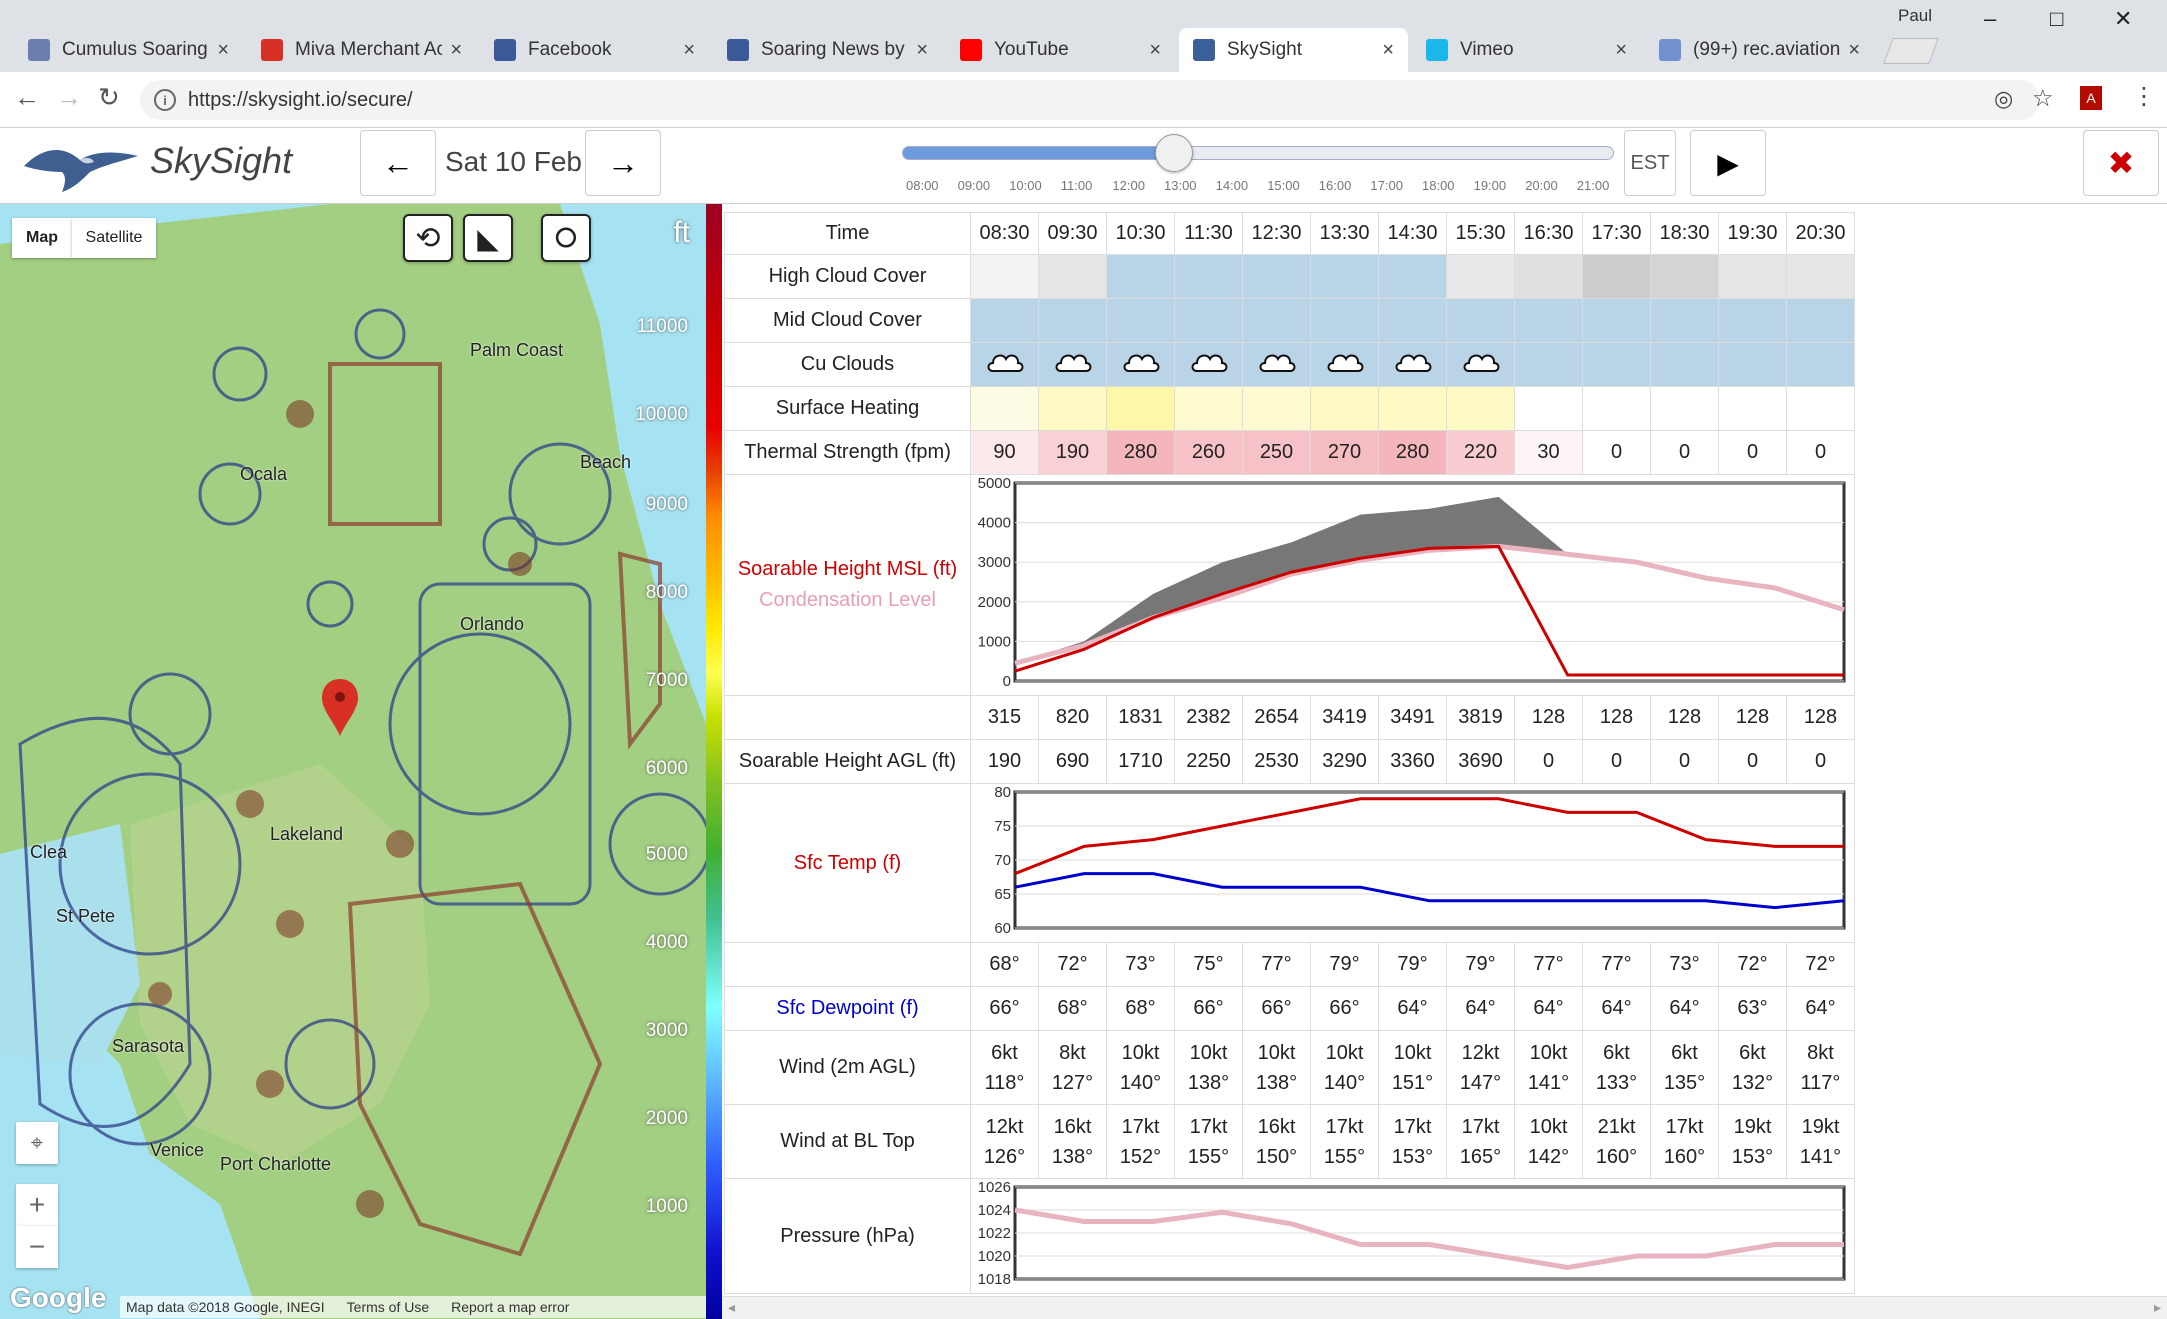 The width and height of the screenshot is (2167, 1319). I want to click on wind-bl-top-cell: 17kt 155°, so click(1208, 1141).